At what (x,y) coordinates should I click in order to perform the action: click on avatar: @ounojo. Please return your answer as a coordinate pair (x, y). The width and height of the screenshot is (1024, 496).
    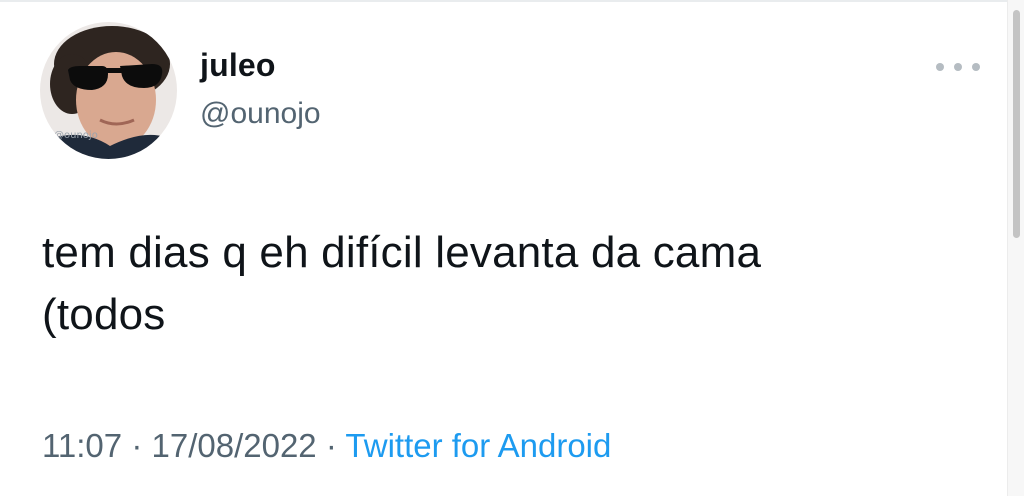
    Looking at the image, I should click on (108, 90).